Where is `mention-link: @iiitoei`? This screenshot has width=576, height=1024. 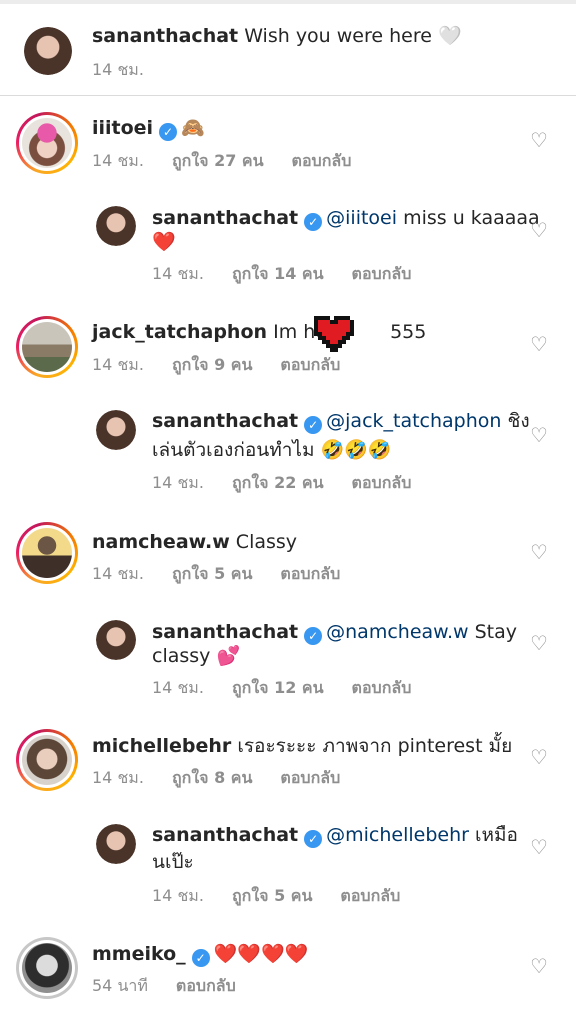 mention-link: @iiitoei is located at coordinates (361, 218).